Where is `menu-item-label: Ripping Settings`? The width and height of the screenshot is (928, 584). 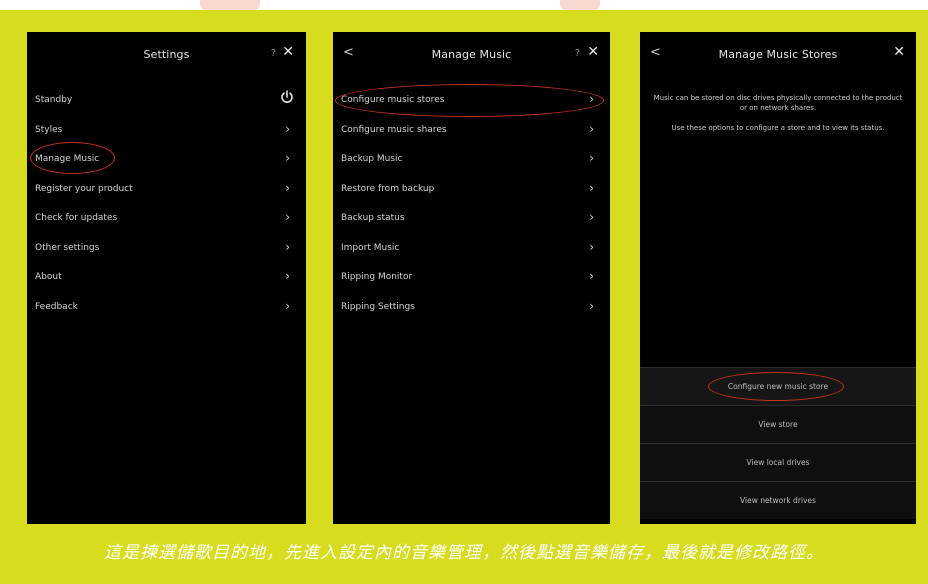
menu-item-label: Ripping Settings is located at coordinates (378, 306).